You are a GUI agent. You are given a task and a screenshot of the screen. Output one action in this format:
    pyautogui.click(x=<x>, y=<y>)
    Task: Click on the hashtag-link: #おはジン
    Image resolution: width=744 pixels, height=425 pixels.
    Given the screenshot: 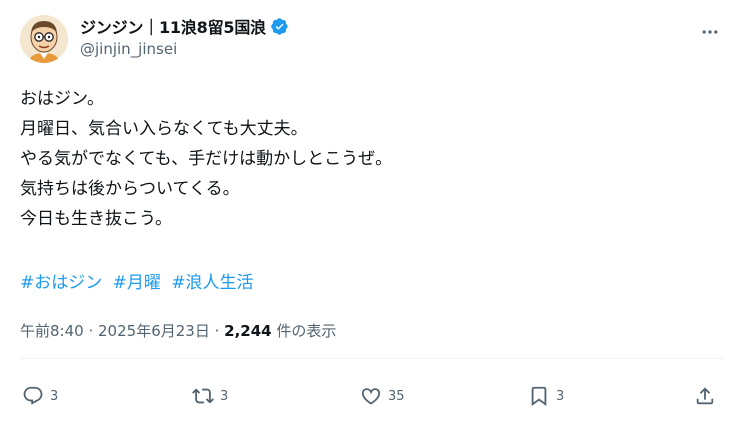 What is the action you would take?
    pyautogui.click(x=61, y=283)
    